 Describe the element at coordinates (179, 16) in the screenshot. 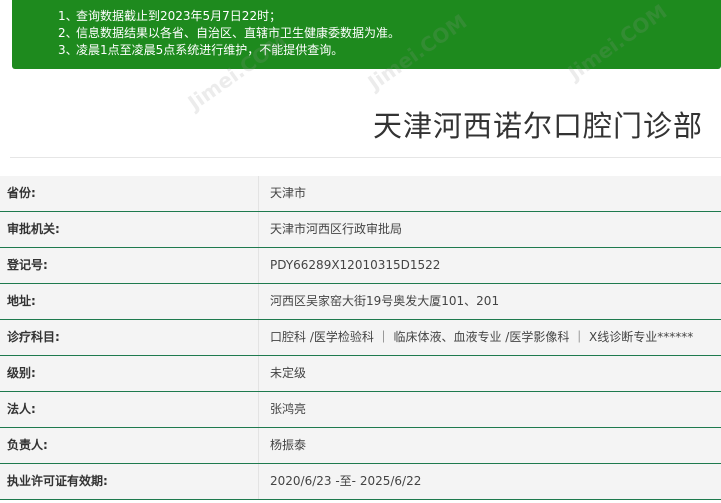

I see `notice-item-text: 查询数据截止到2023年5月7日22时；` at that location.